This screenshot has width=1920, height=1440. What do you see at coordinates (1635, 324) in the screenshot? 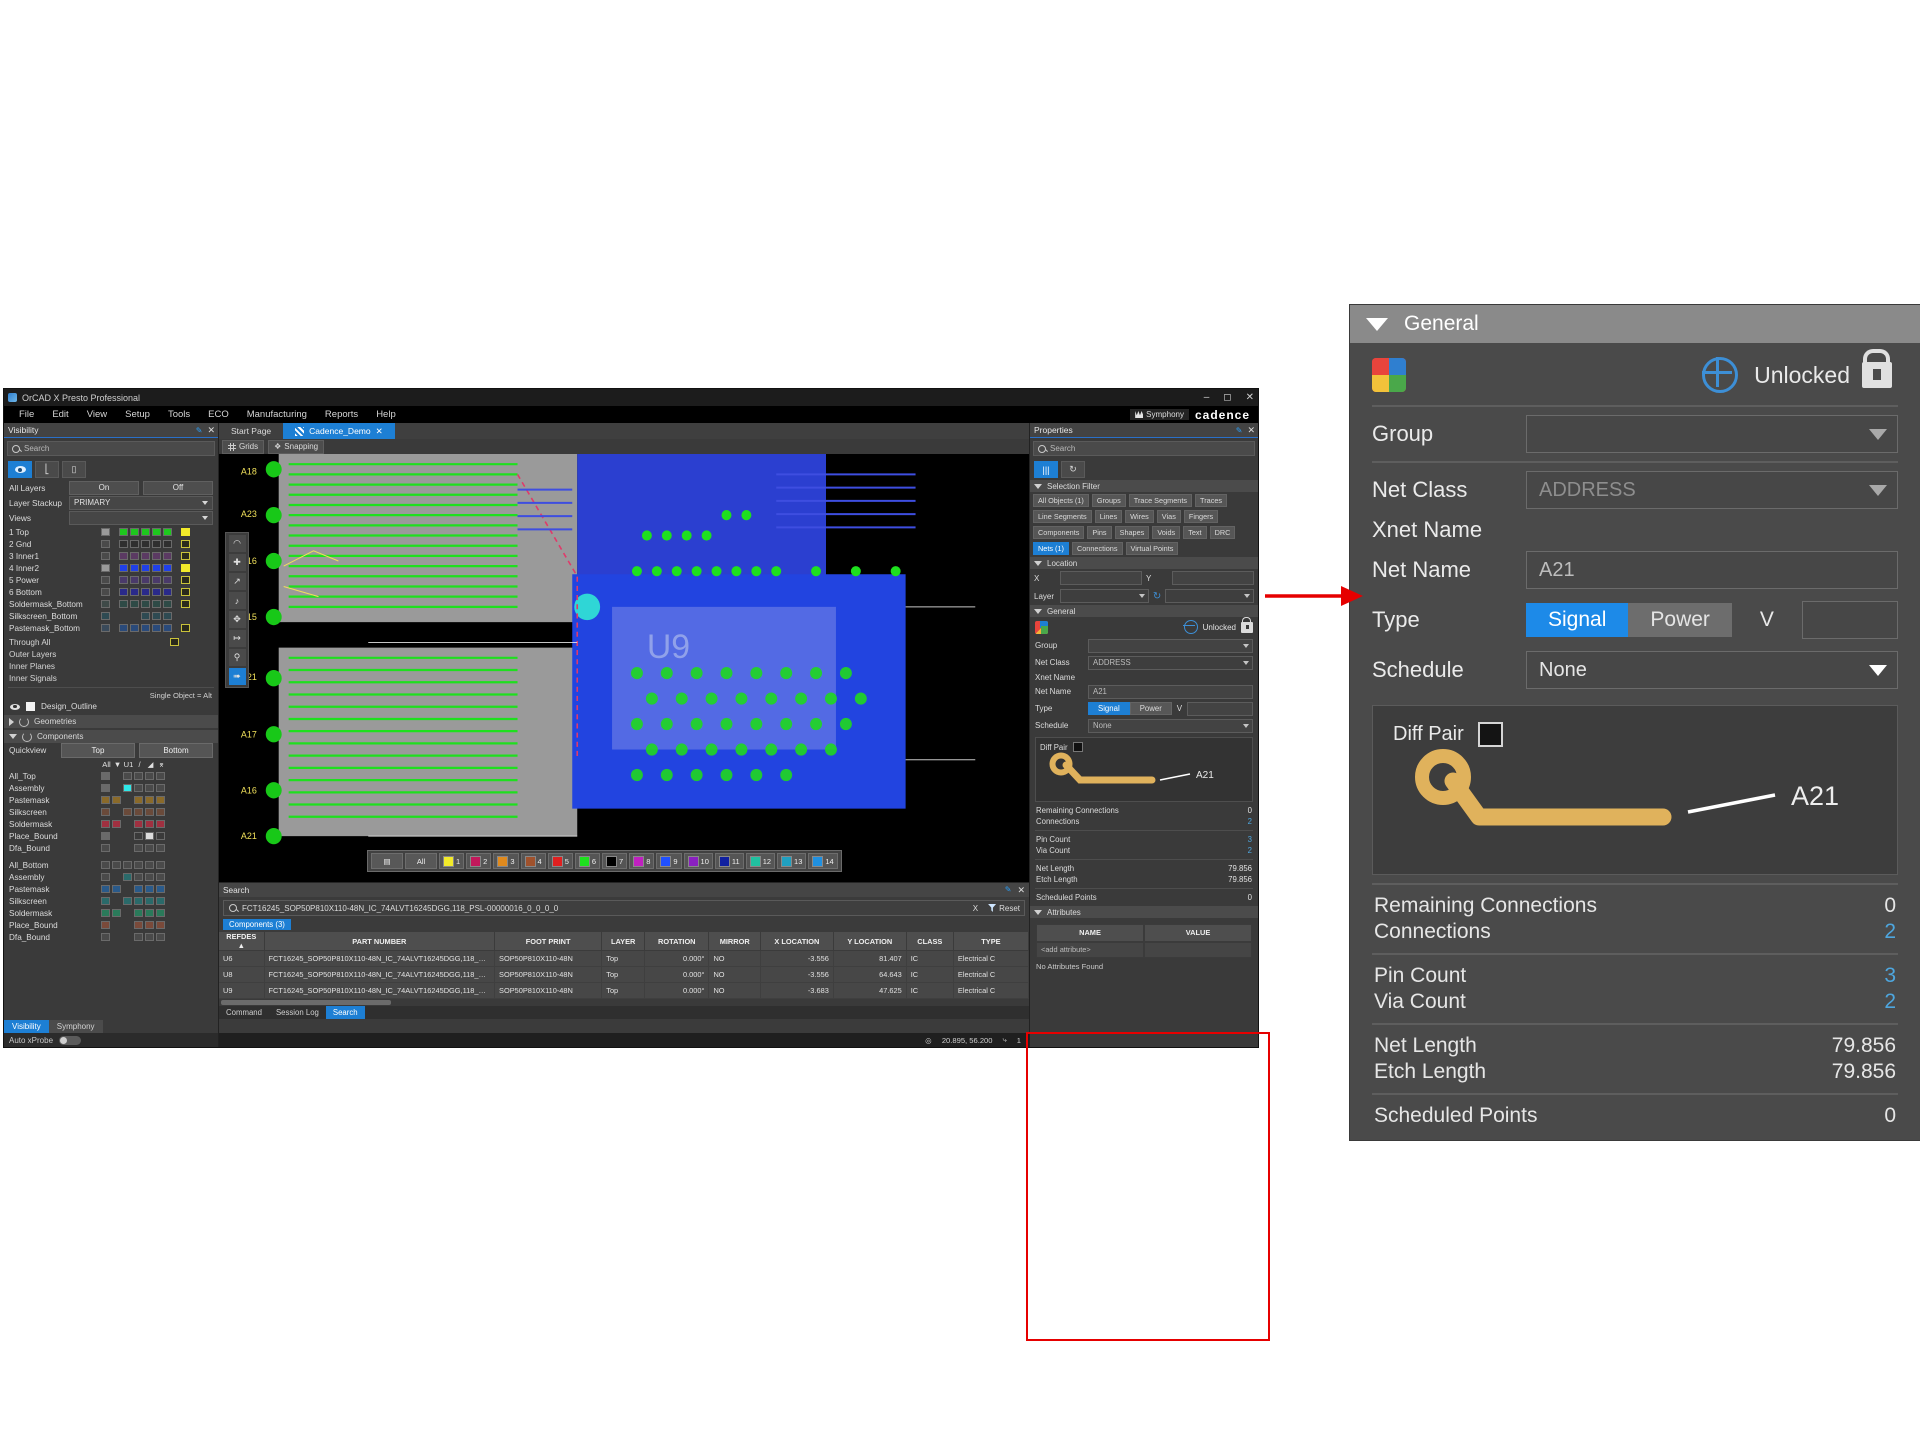
I see `enlarged-general-header: General` at bounding box center [1635, 324].